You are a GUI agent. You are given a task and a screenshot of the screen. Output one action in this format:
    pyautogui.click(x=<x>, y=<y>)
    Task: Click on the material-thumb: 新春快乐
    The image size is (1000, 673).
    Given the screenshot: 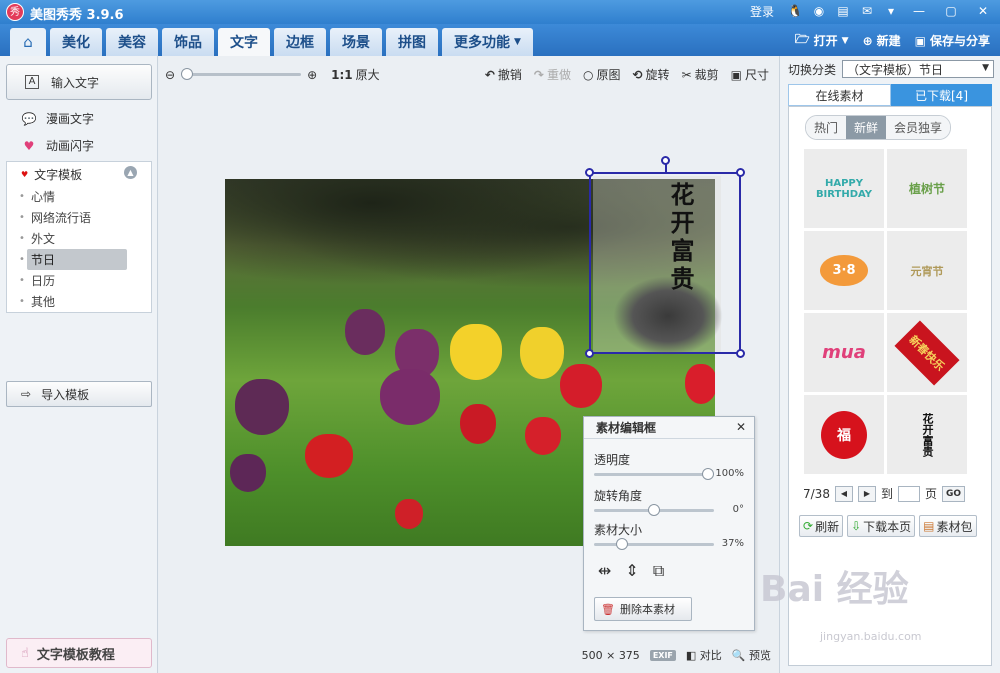 What is the action you would take?
    pyautogui.click(x=927, y=352)
    